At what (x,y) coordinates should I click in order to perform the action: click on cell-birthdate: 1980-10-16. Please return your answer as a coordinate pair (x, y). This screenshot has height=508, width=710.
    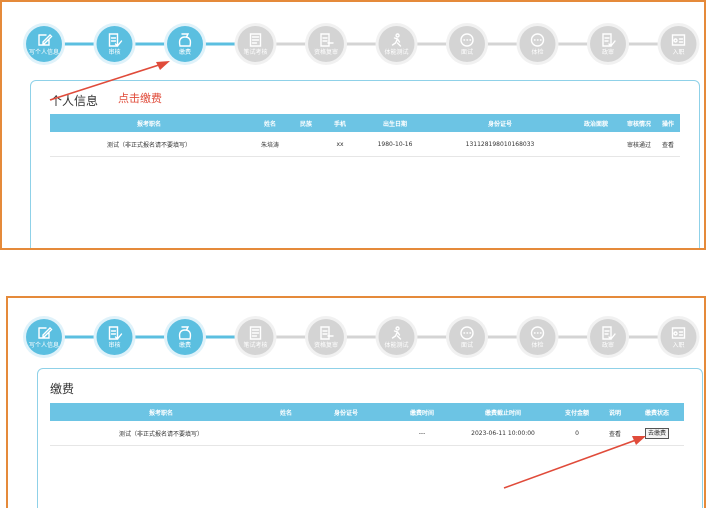
    Looking at the image, I should click on (395, 144).